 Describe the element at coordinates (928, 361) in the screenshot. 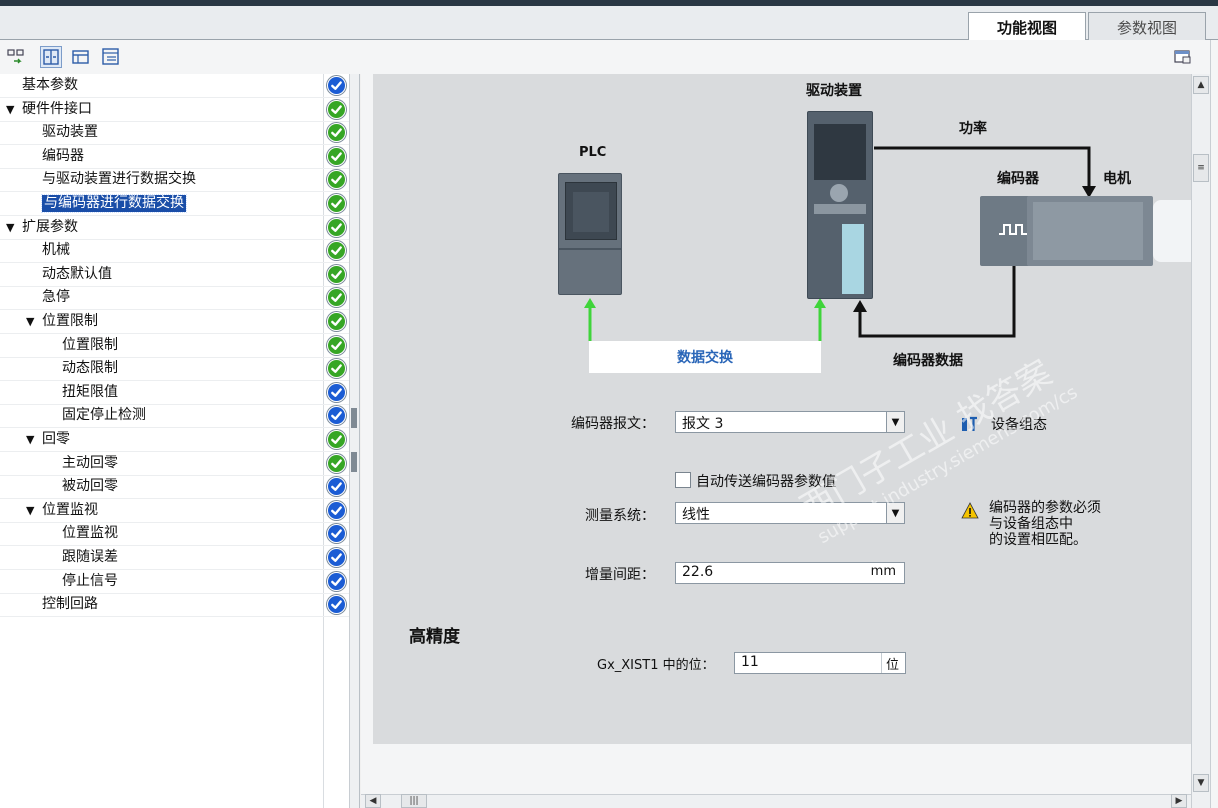

I see `encoder-data-label: 编码器数据` at that location.